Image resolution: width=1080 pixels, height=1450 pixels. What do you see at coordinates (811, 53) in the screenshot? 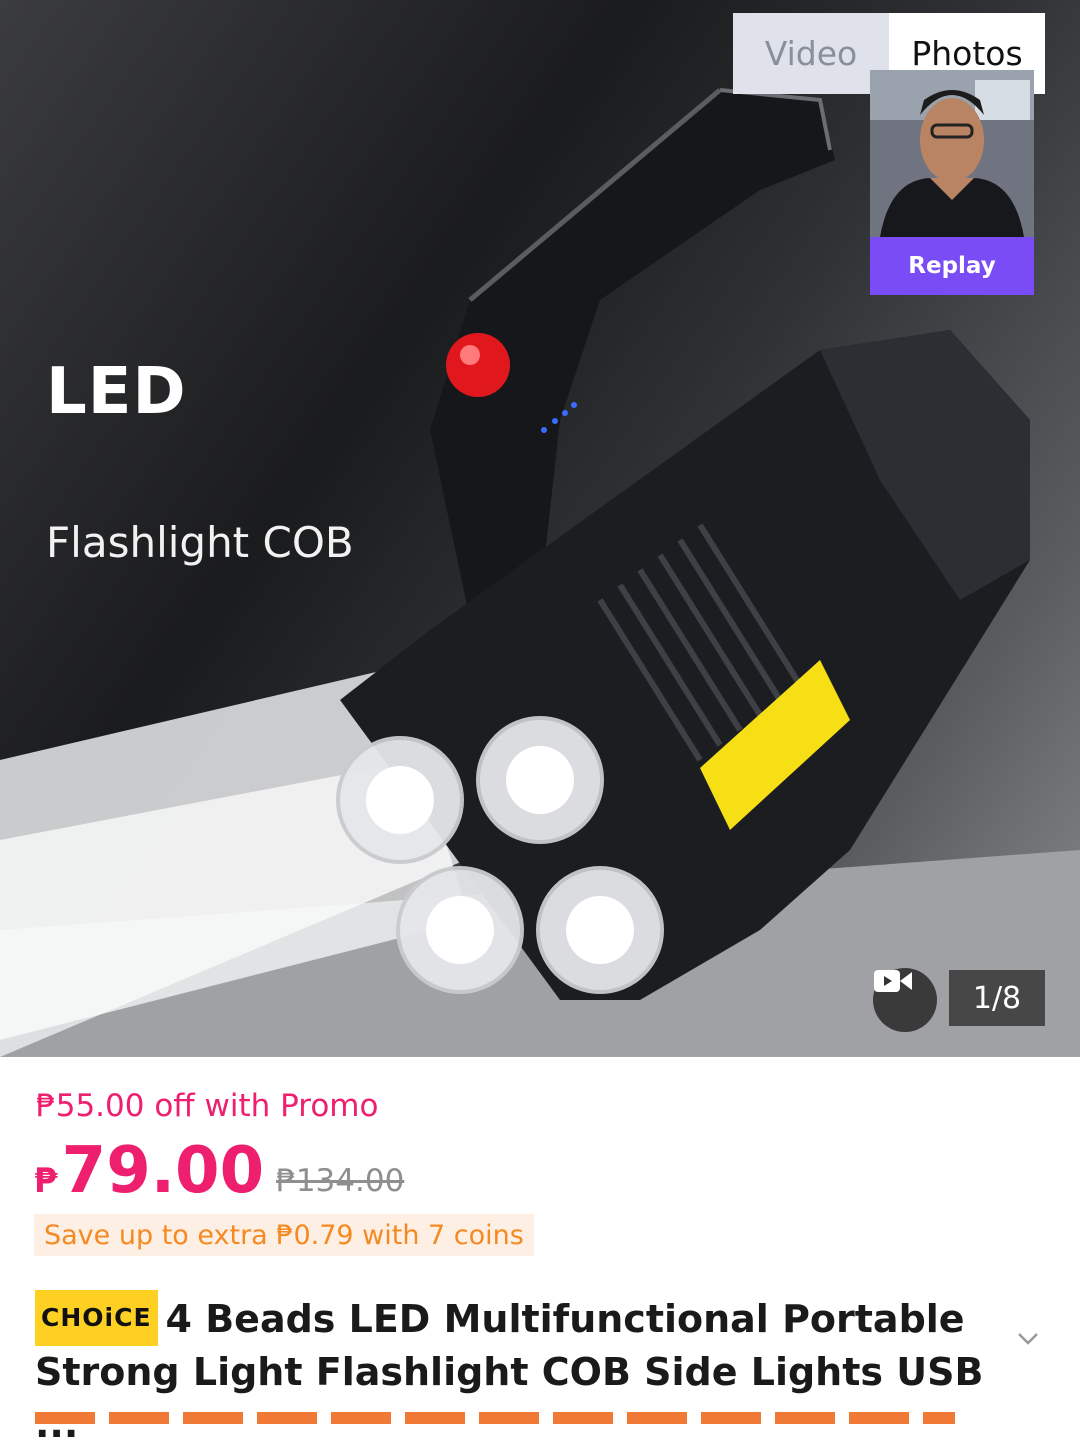
I see `tab-video: Video` at bounding box center [811, 53].